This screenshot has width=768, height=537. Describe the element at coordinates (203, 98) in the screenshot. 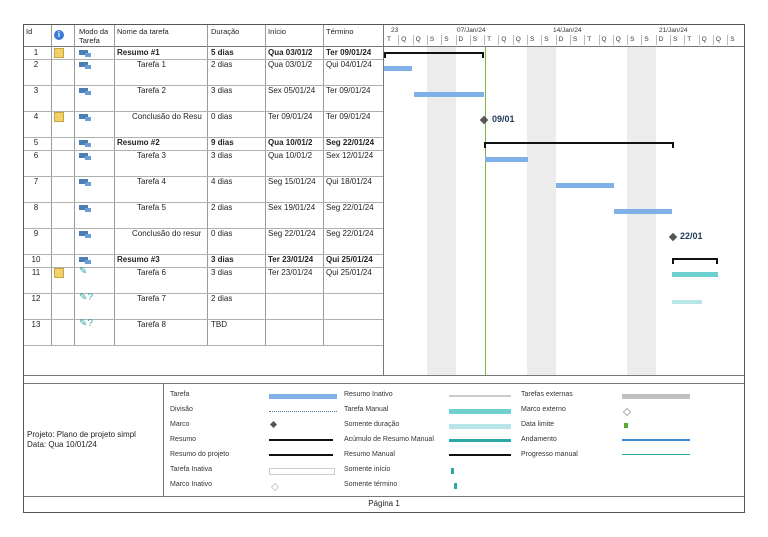

I see `table-row: 3 Tarefa 2 3 dias Sex 05/01/24 Ter 09/01/24` at that location.